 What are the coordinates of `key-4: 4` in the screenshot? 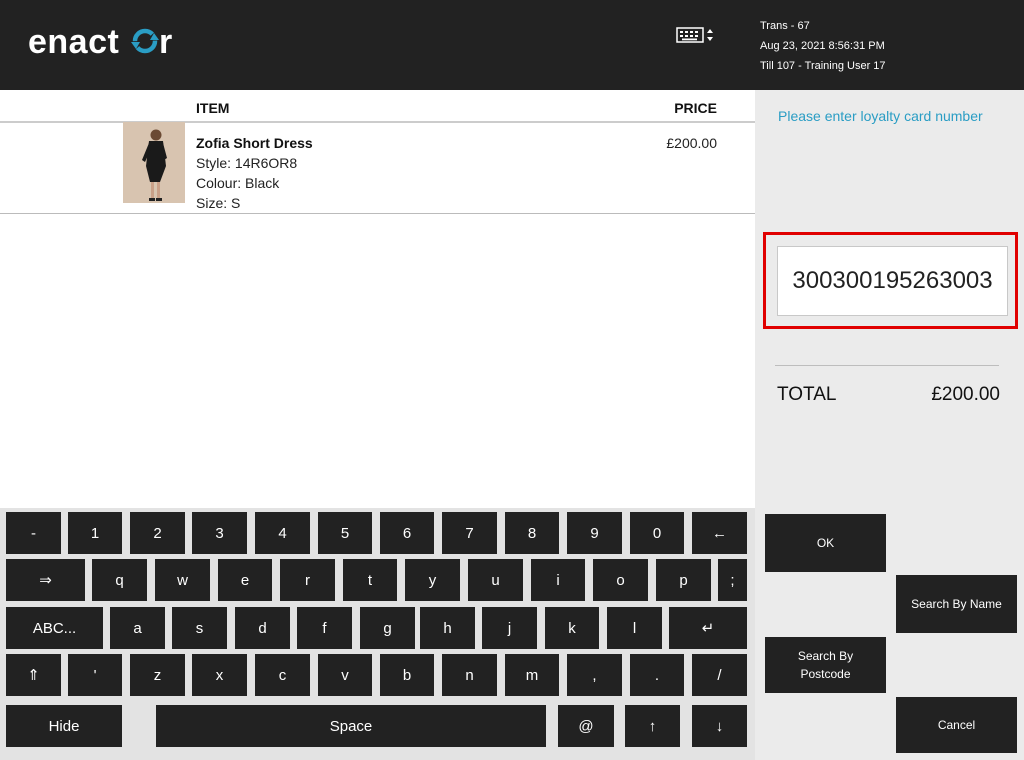 It's located at (282, 533).